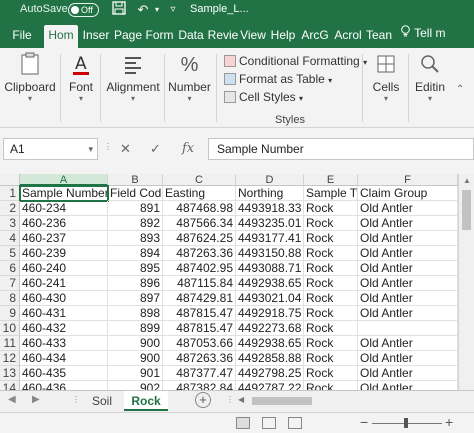 The width and height of the screenshot is (474, 433). Describe the element at coordinates (135, 253) in the screenshot. I see `cell-b: 894` at that location.